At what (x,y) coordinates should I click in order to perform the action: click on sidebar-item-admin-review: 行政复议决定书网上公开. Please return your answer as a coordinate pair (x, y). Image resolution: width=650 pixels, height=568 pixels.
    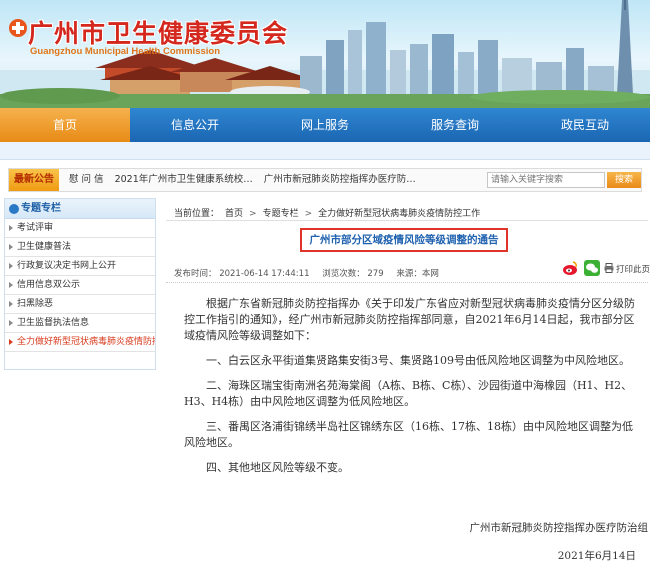
    Looking at the image, I should click on (80, 266).